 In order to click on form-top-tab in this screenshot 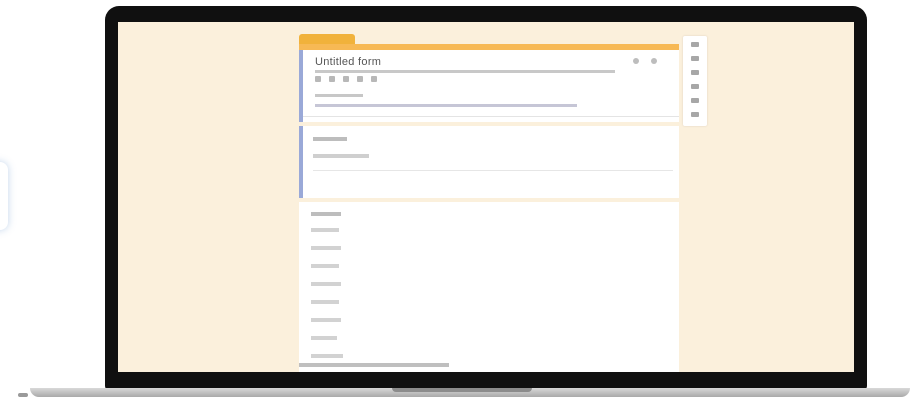, I will do `click(327, 39)`.